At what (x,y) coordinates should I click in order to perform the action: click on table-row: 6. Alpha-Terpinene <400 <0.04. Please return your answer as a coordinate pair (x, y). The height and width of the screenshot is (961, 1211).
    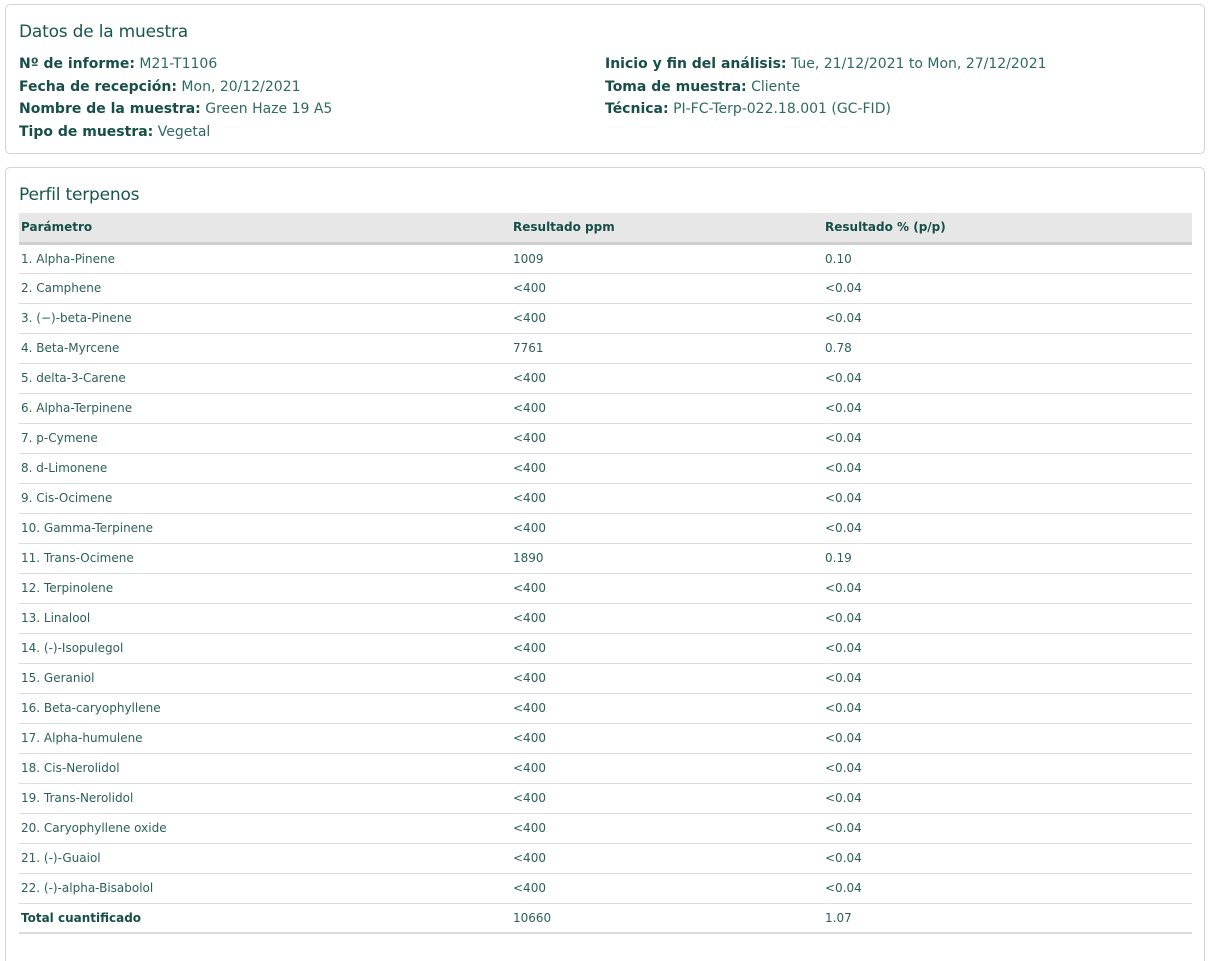
    Looking at the image, I should click on (605, 408).